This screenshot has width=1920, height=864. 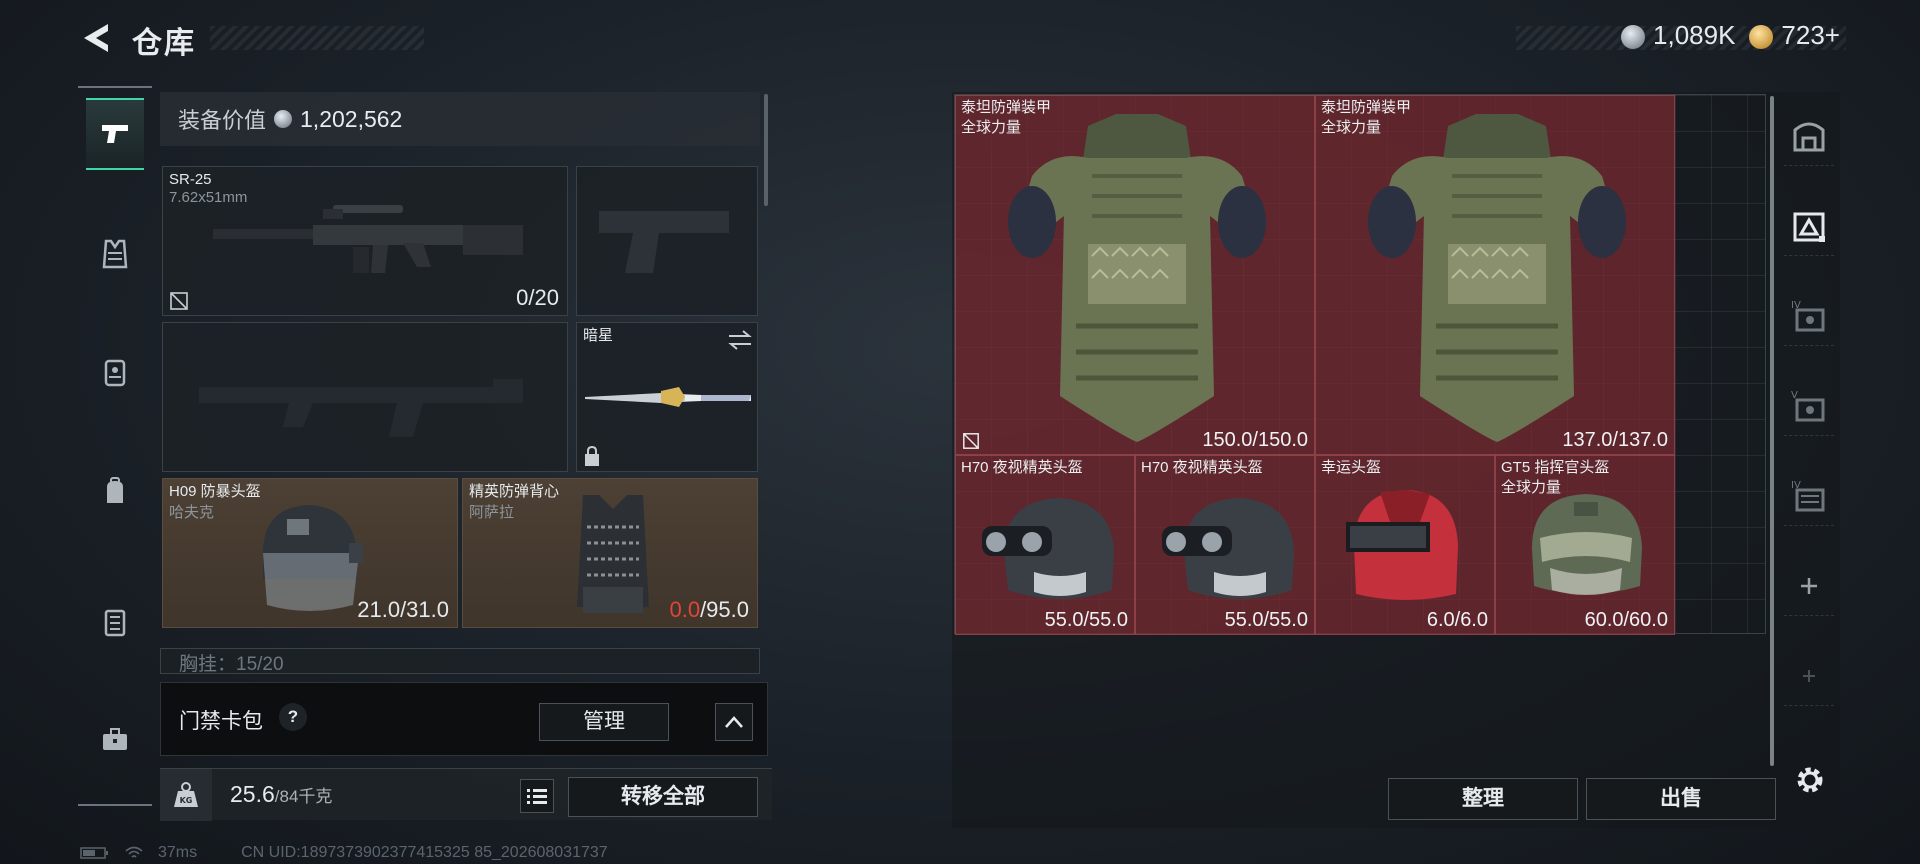 I want to click on stash-tab-main, so click(x=1809, y=136).